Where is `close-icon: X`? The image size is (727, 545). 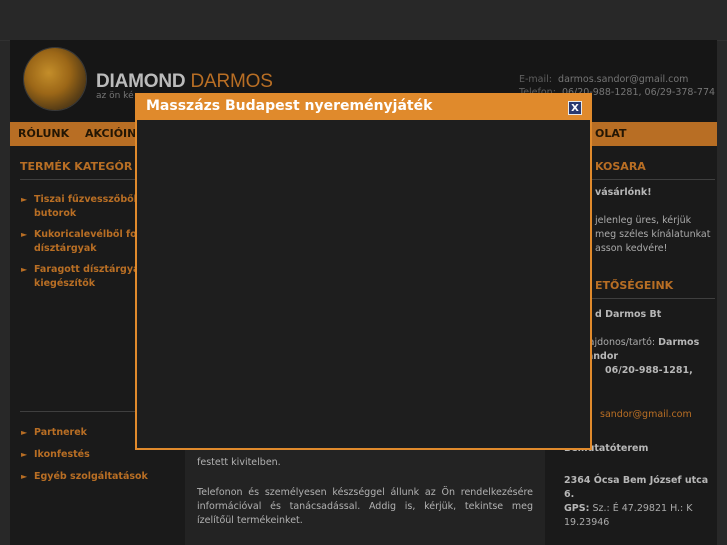
close-icon: X is located at coordinates (575, 108).